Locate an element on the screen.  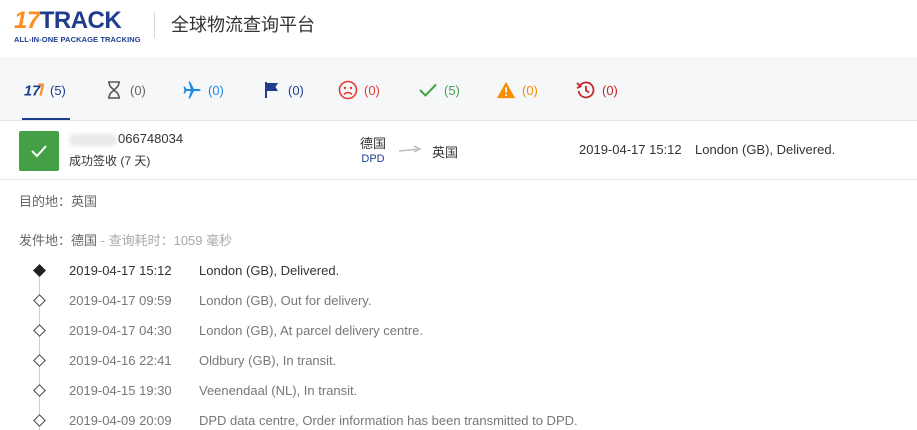
17track-logo: 17 TRACK ALL-IN-ONE PACKAGE TRACKING is located at coordinates (78, 26).